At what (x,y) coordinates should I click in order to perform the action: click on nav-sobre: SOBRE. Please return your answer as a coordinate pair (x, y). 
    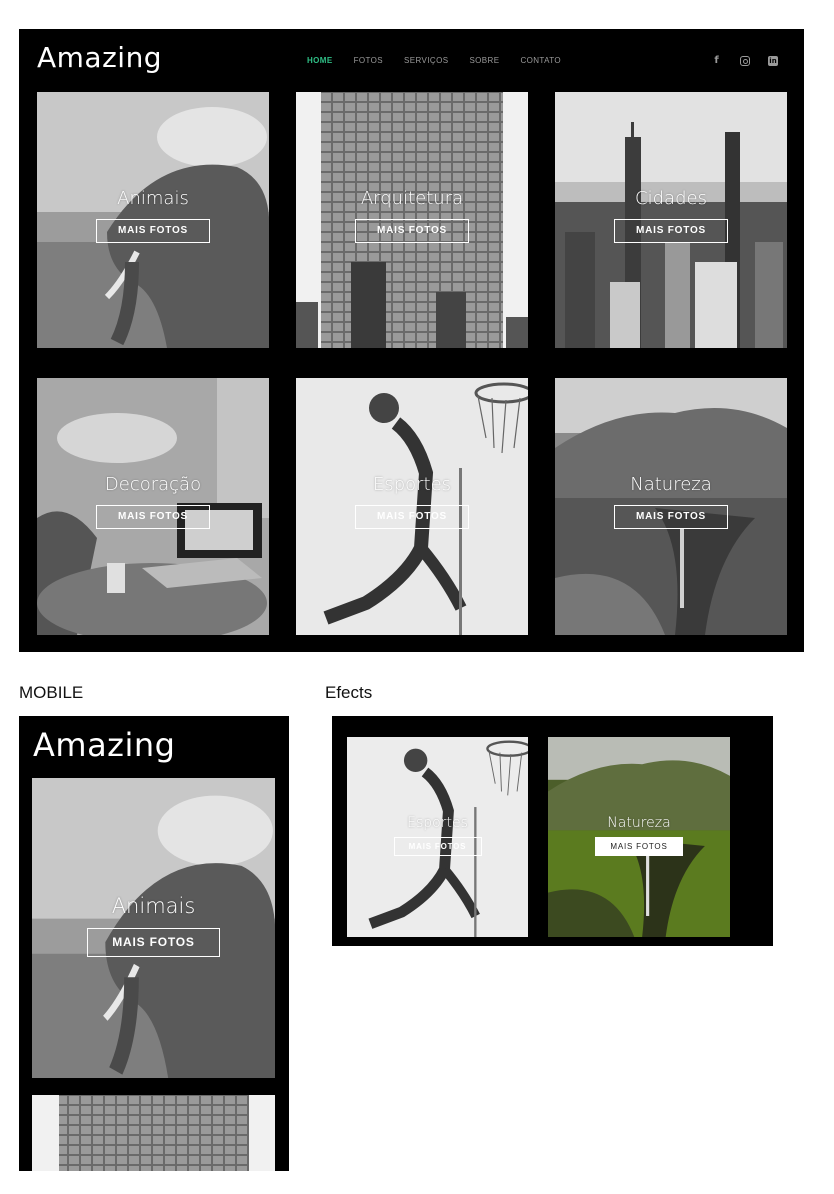
    Looking at the image, I should click on (484, 60).